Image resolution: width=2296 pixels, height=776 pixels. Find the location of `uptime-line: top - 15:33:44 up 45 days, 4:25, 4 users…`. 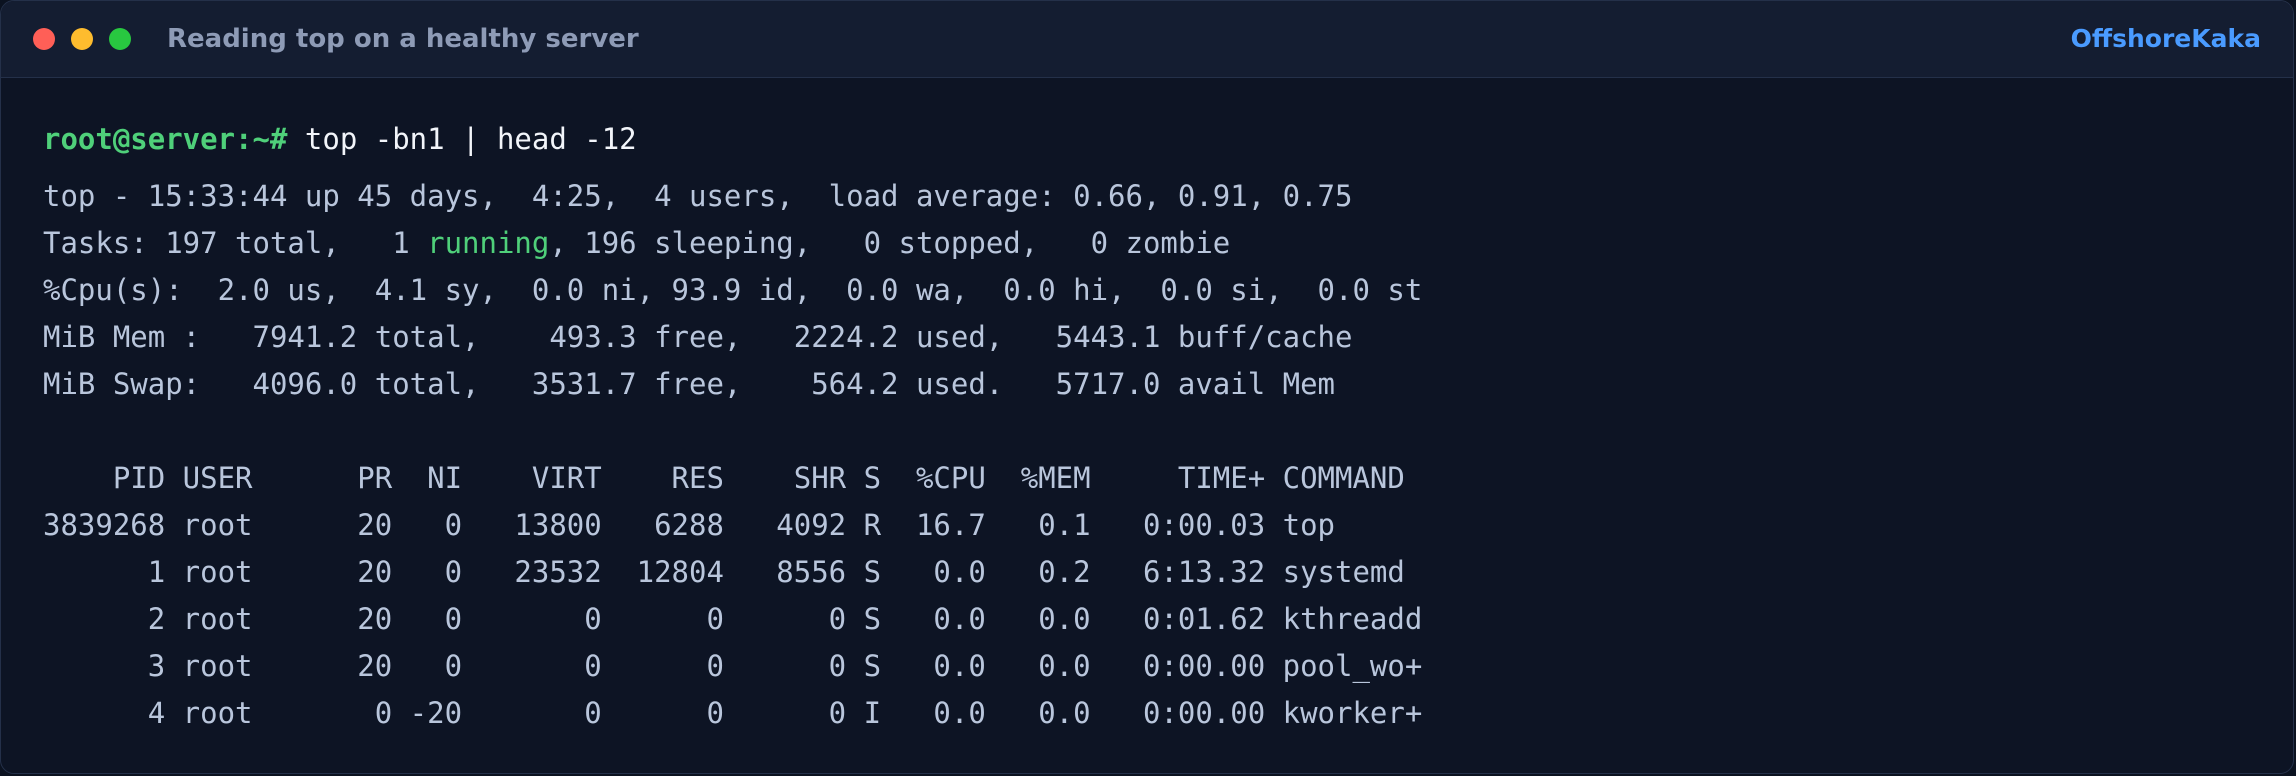

uptime-line: top - 15:33:44 up 45 days, 4:25, 4 users… is located at coordinates (698, 196).